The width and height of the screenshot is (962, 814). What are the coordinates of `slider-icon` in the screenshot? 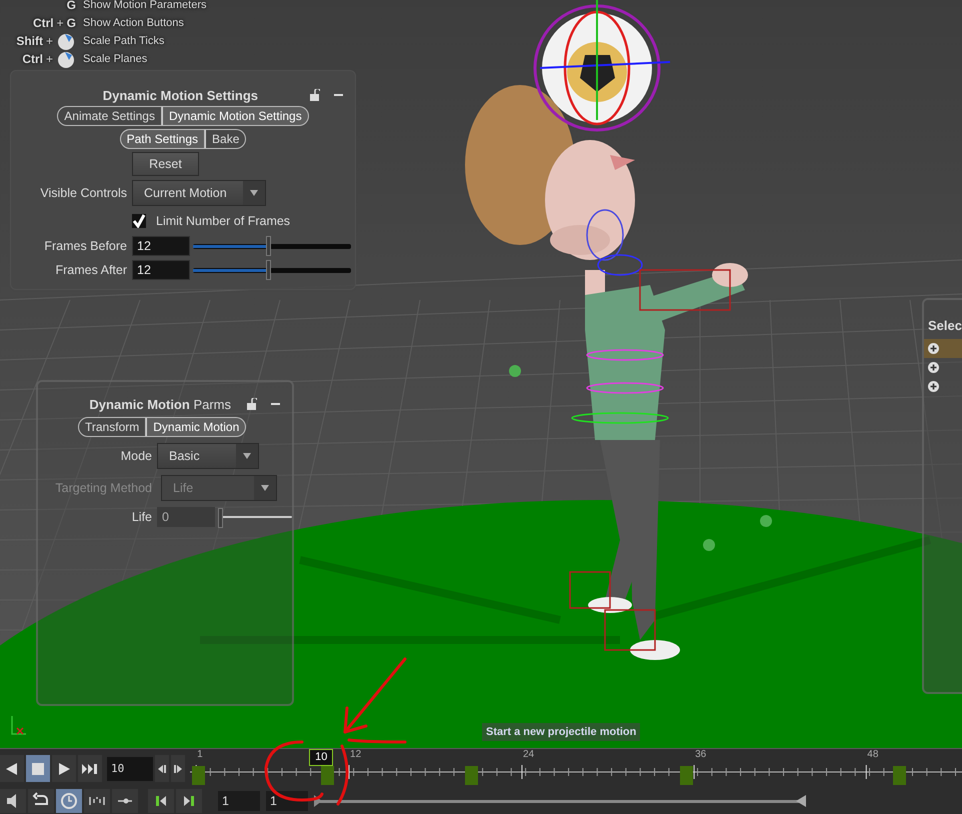 It's located at (125, 801).